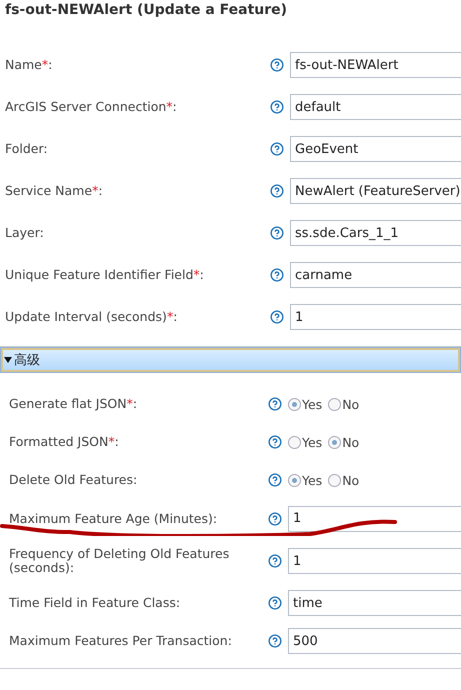  Describe the element at coordinates (54, 191) in the screenshot. I see `field-label: Service Name*:` at that location.